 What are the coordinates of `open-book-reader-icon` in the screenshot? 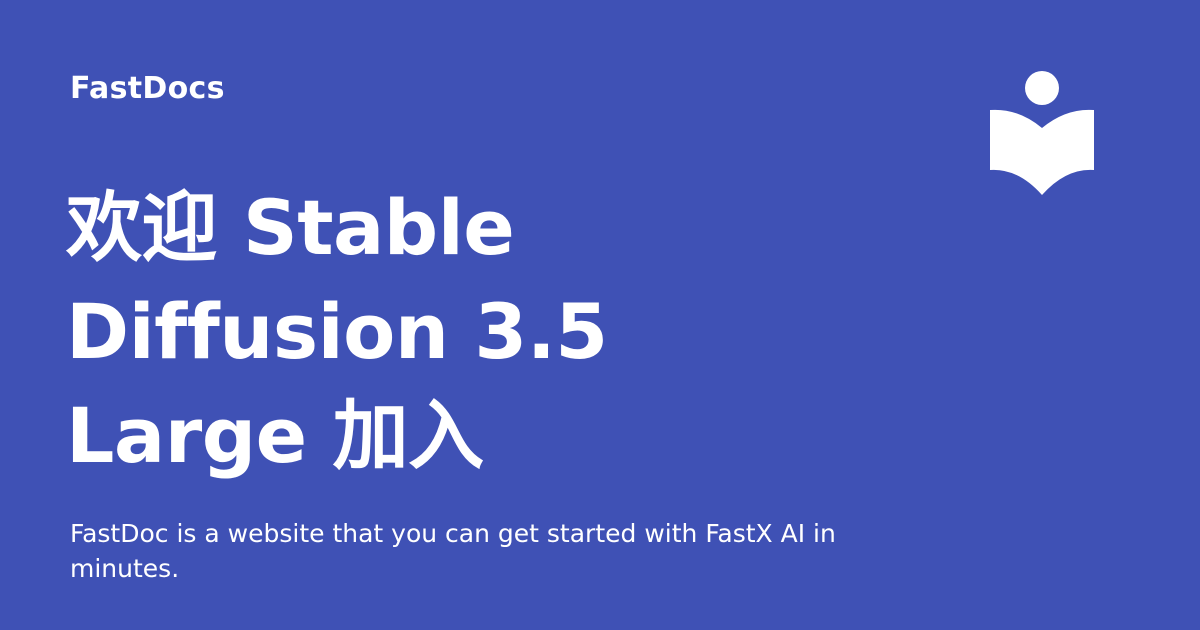 It's located at (1042, 133).